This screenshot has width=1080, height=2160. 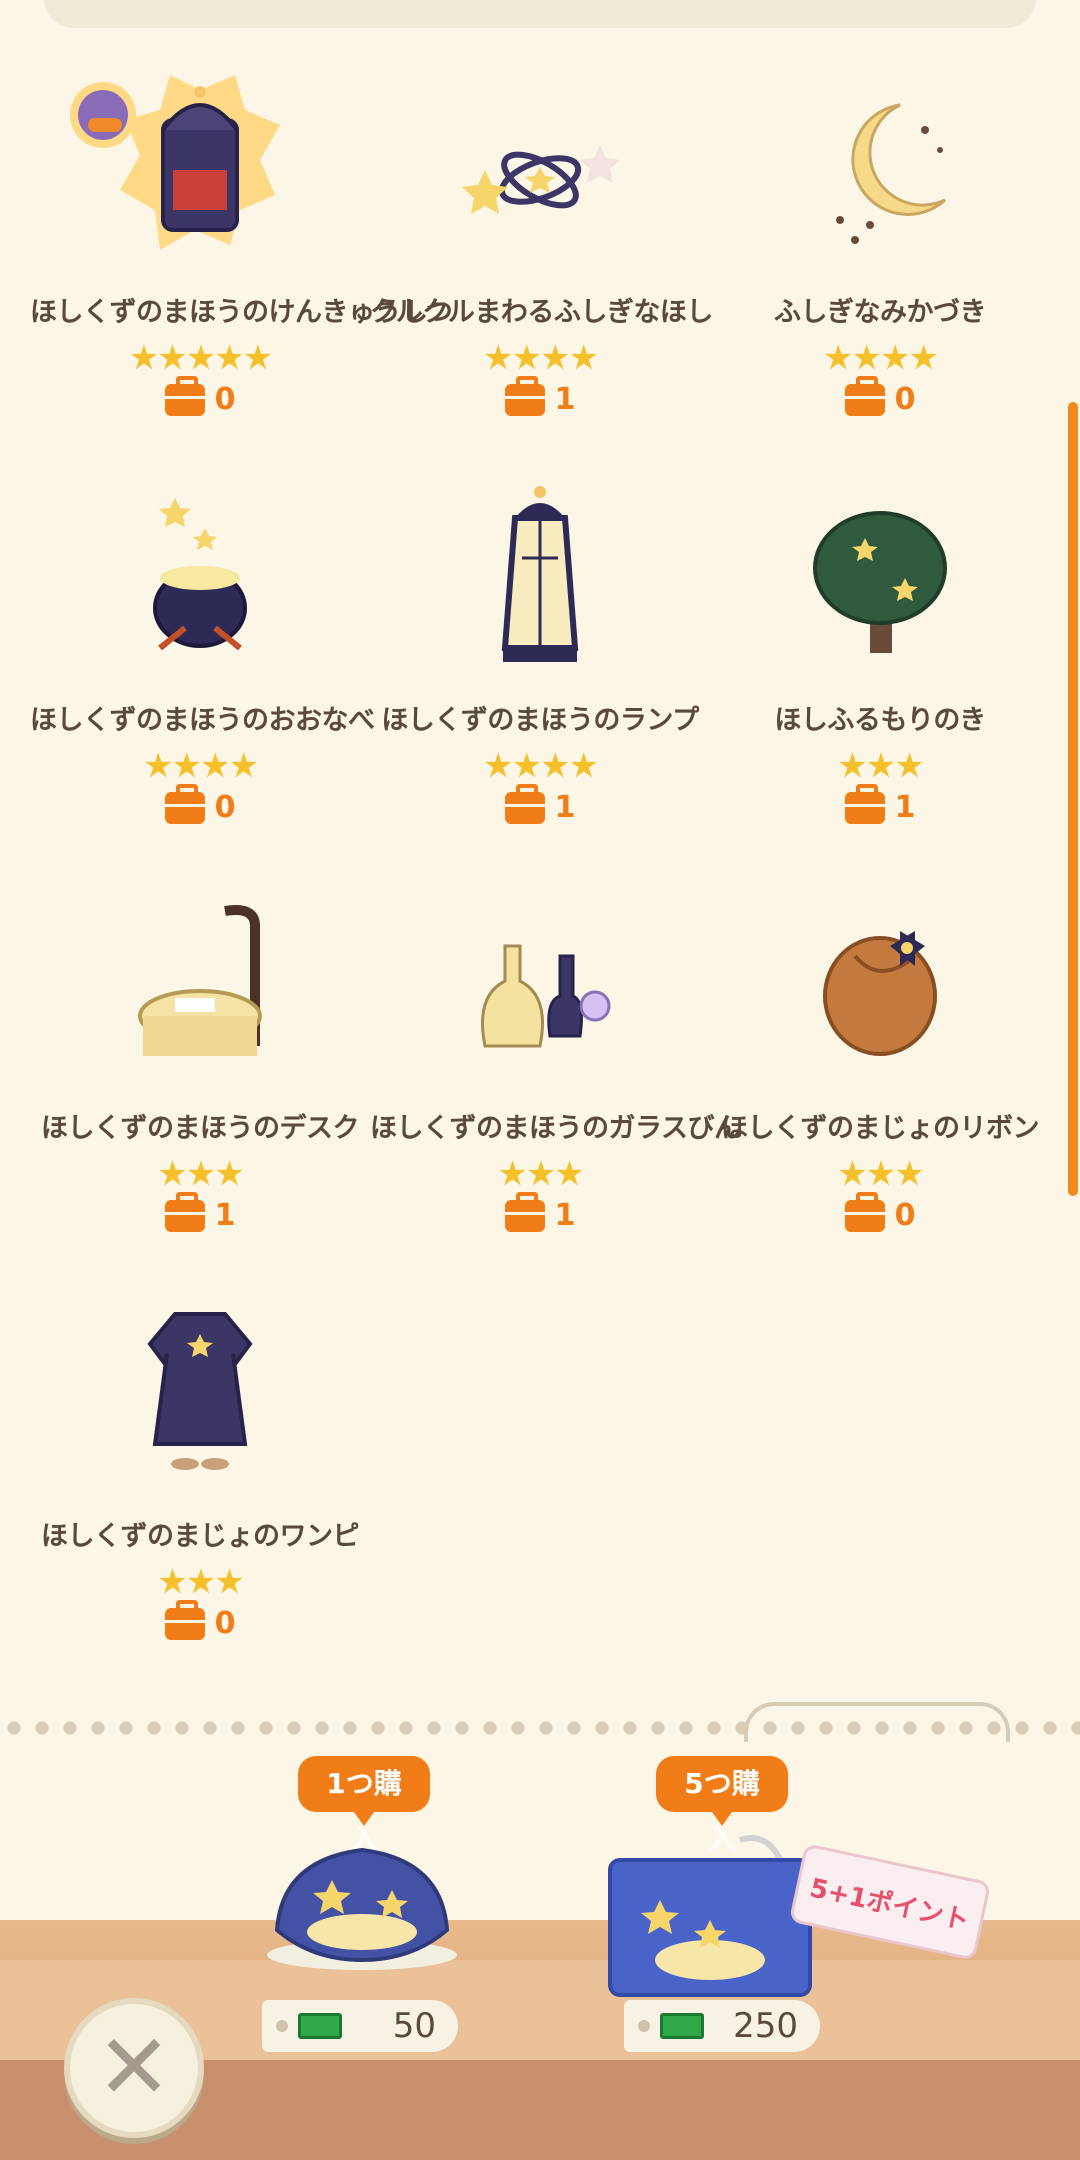 What do you see at coordinates (546, 996) in the screenshot?
I see `glass-bottles-icon` at bounding box center [546, 996].